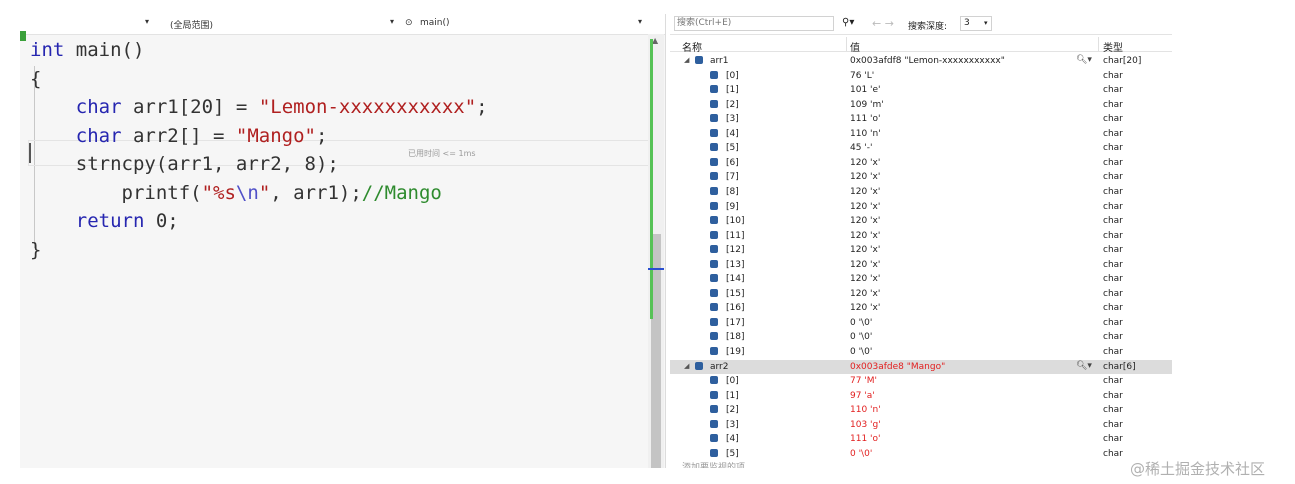 The image size is (1295, 484). Describe the element at coordinates (921, 177) in the screenshot. I see `watch-row-element: [7] 120 'x' char` at that location.